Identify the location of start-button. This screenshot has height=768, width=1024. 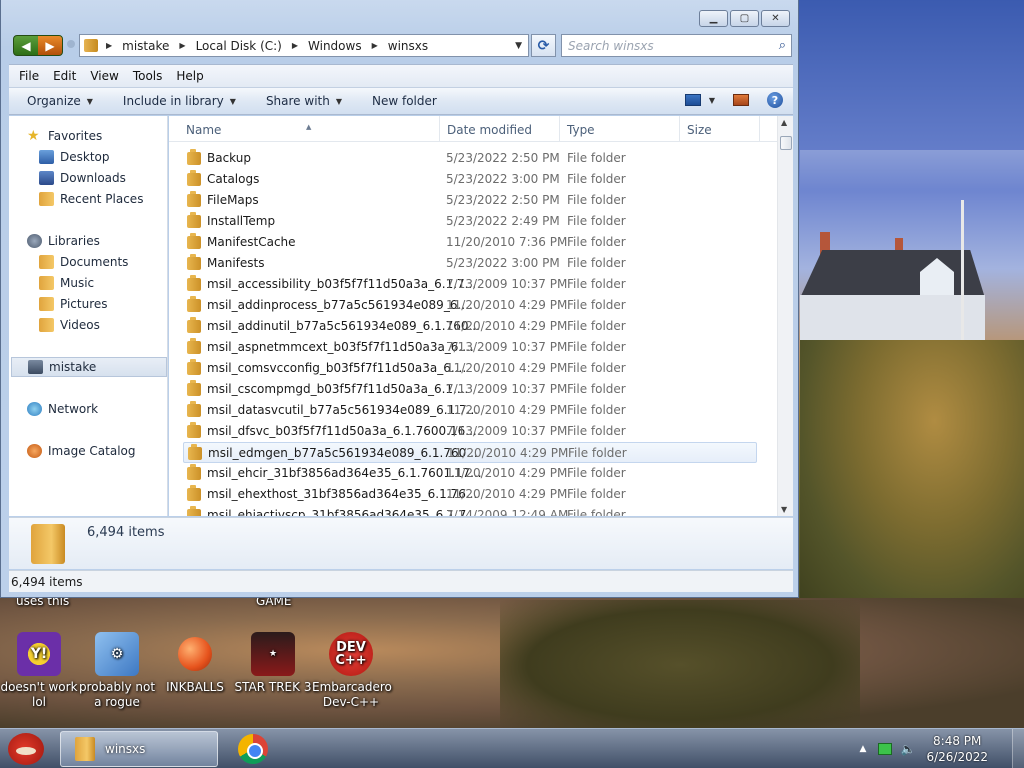
(26, 749).